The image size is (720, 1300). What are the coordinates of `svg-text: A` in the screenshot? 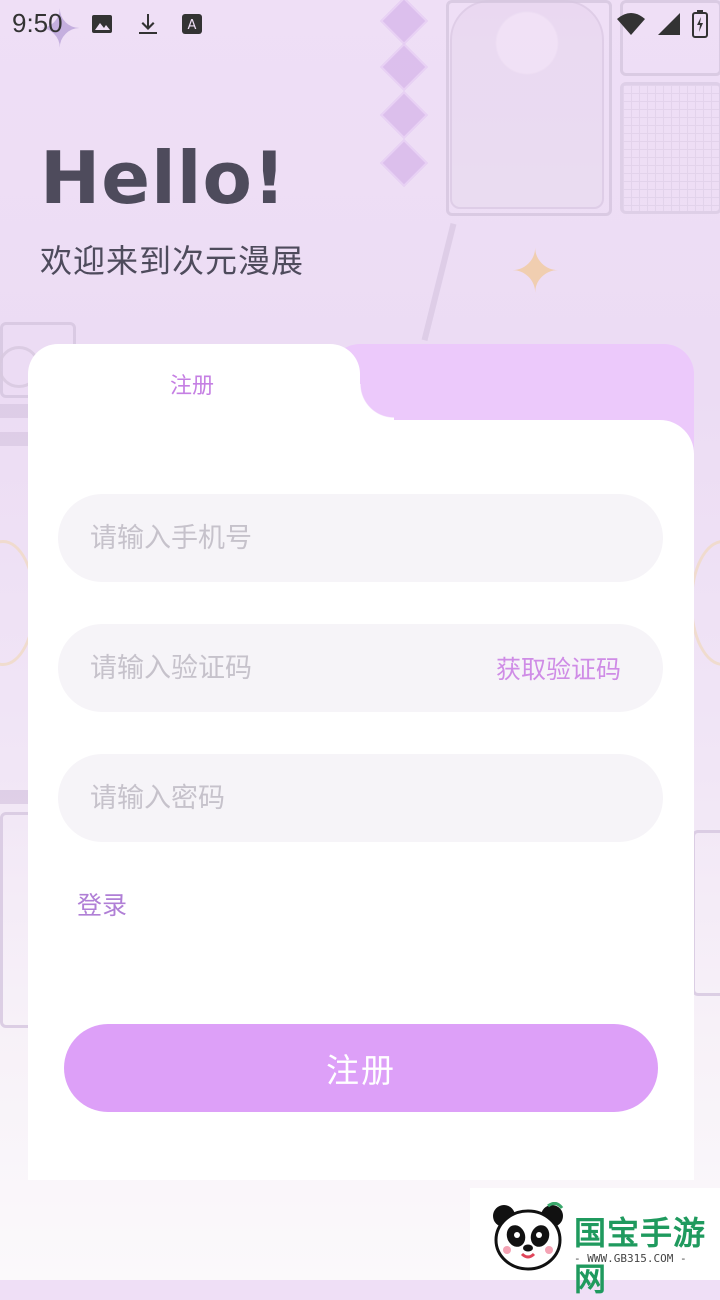 It's located at (192, 25).